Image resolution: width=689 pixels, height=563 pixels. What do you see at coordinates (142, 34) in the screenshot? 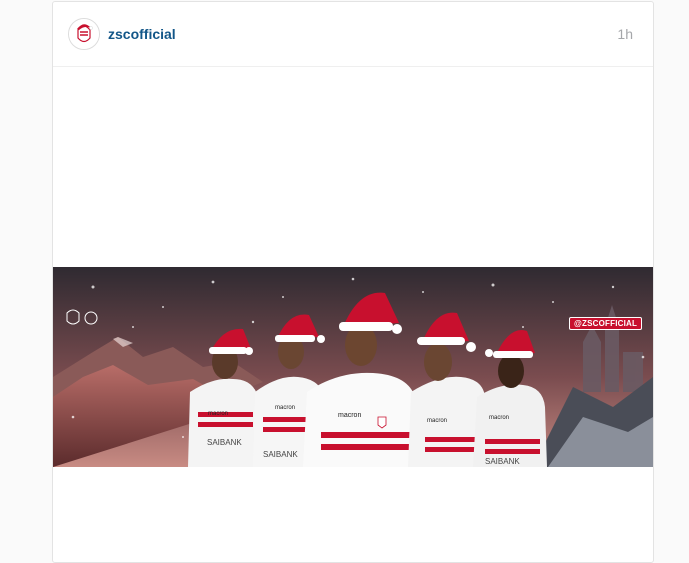
I see `post-username: zscofficial` at bounding box center [142, 34].